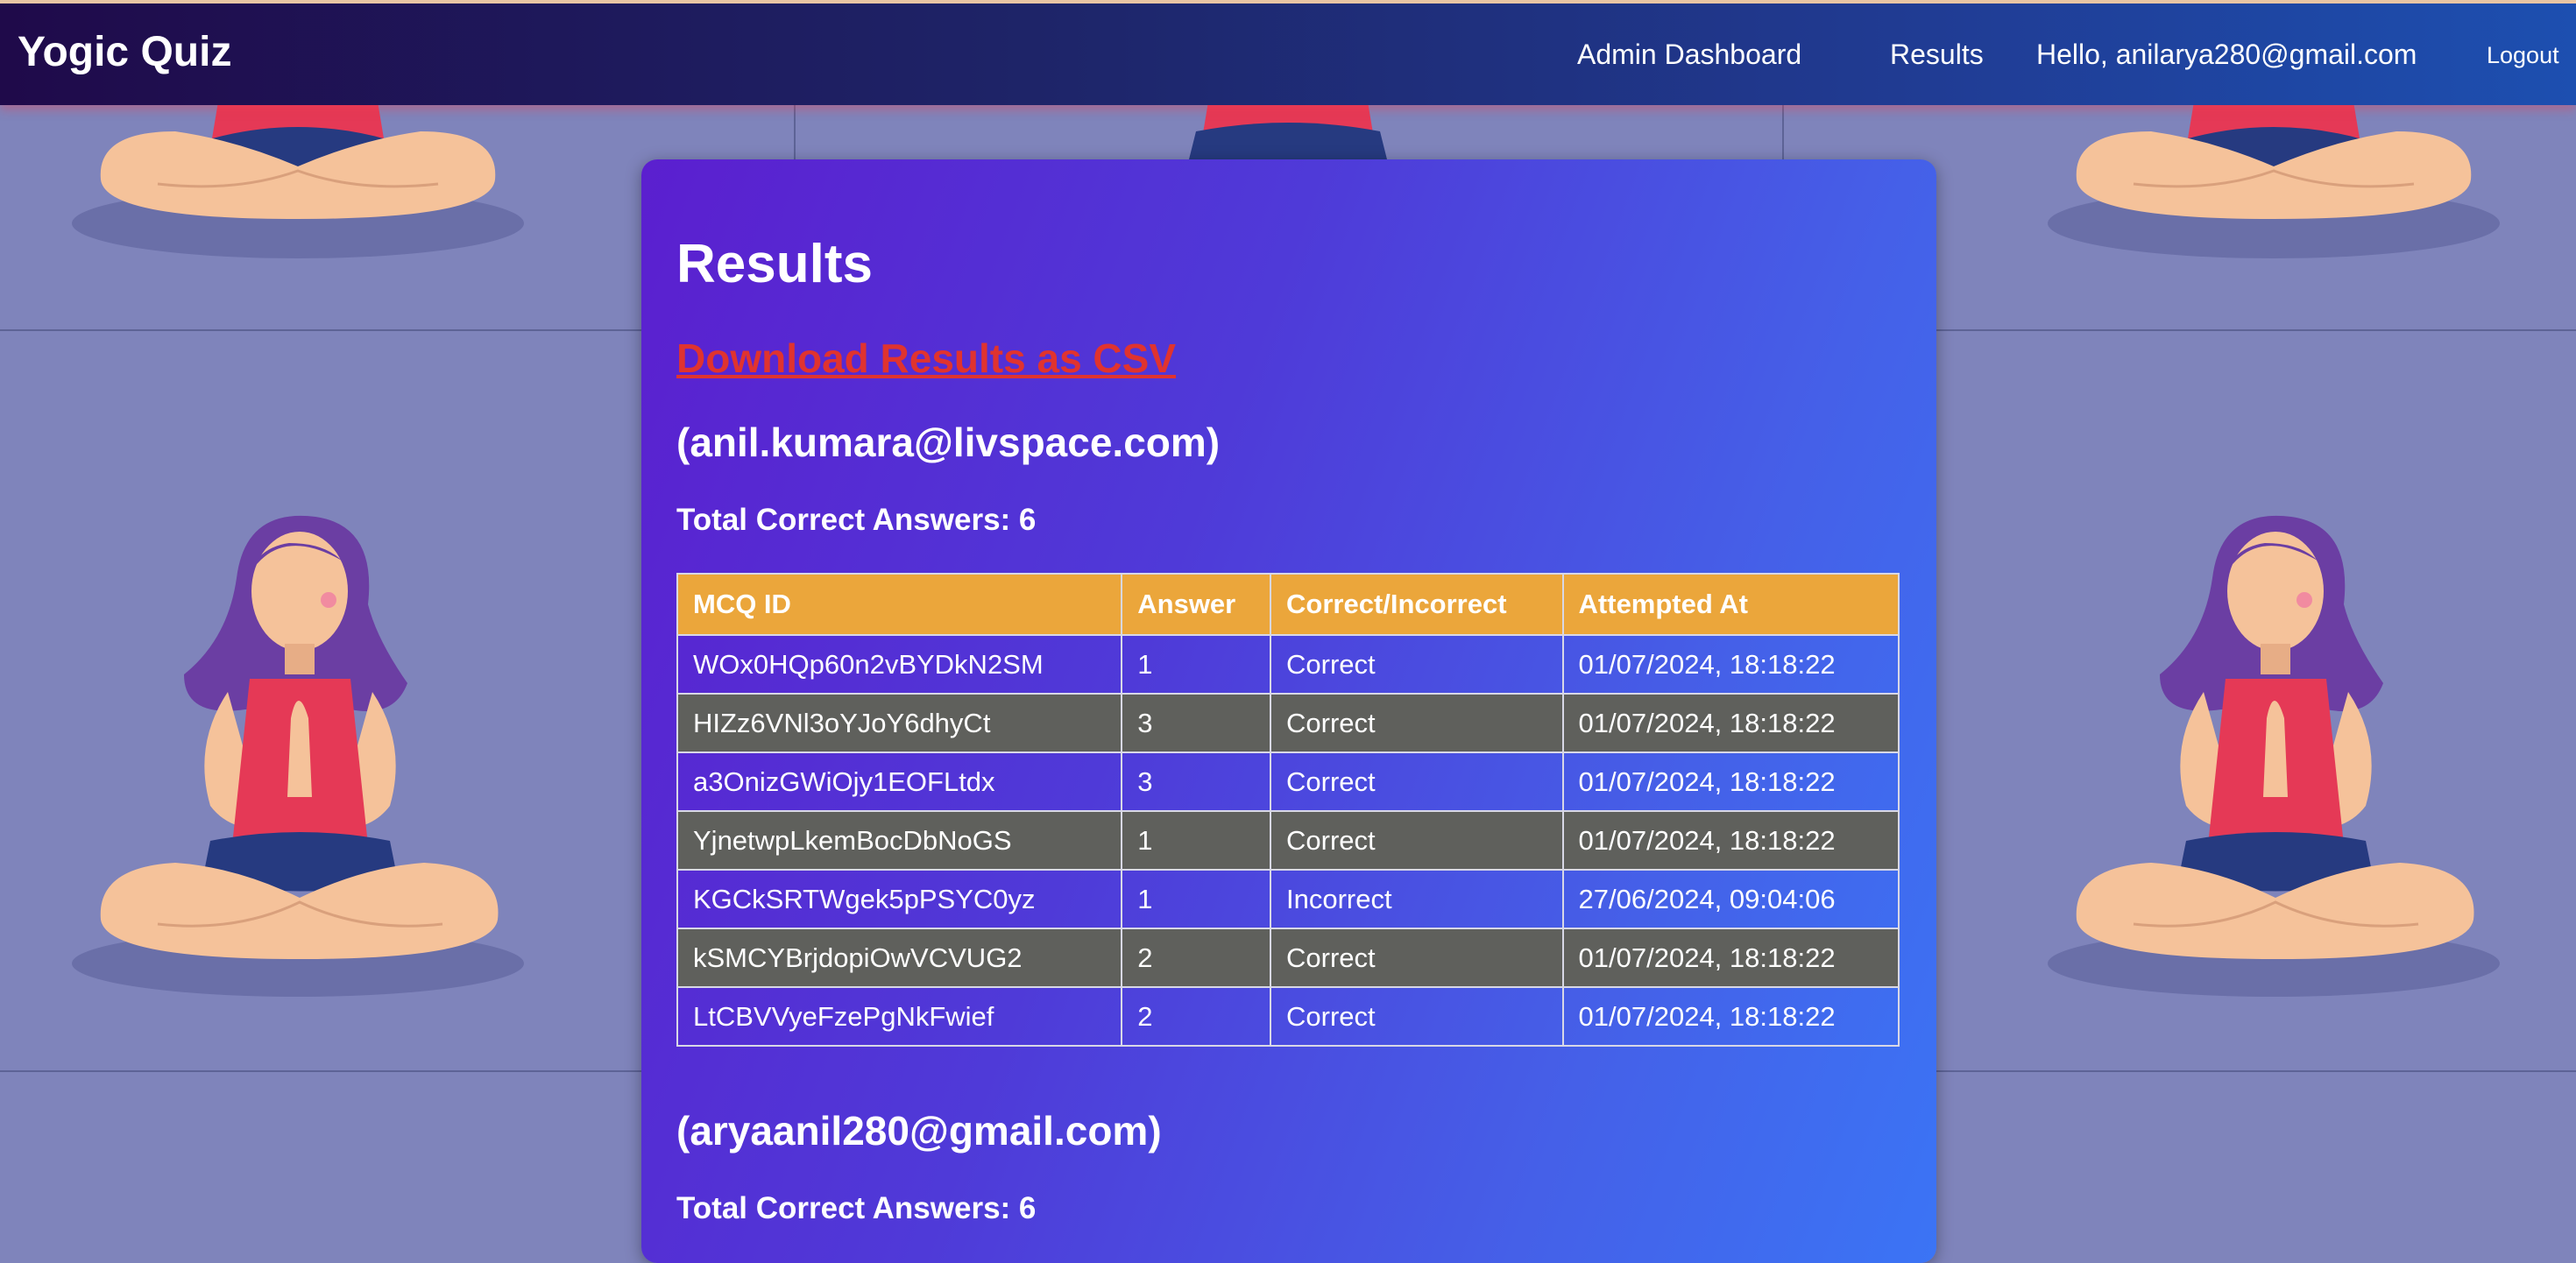 The image size is (2576, 1263). I want to click on user-email-heading: (aryaanil280@gmail.com), so click(919, 1131).